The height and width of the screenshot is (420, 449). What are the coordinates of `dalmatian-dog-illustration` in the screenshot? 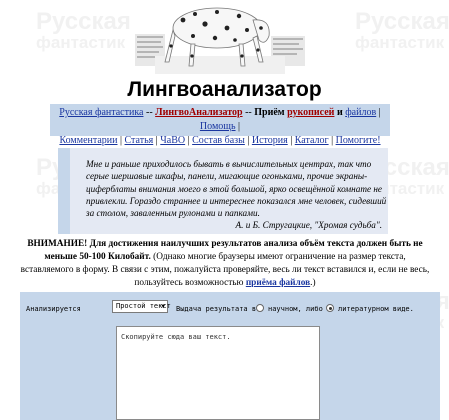 It's located at (220, 40).